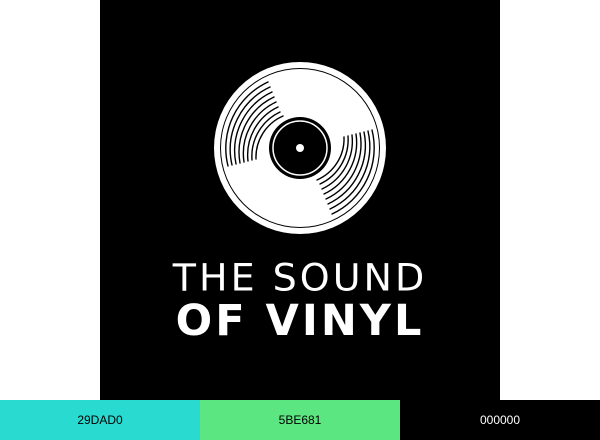 Image resolution: width=600 pixels, height=440 pixels. I want to click on swatch-label: 29DAD0, so click(100, 420).